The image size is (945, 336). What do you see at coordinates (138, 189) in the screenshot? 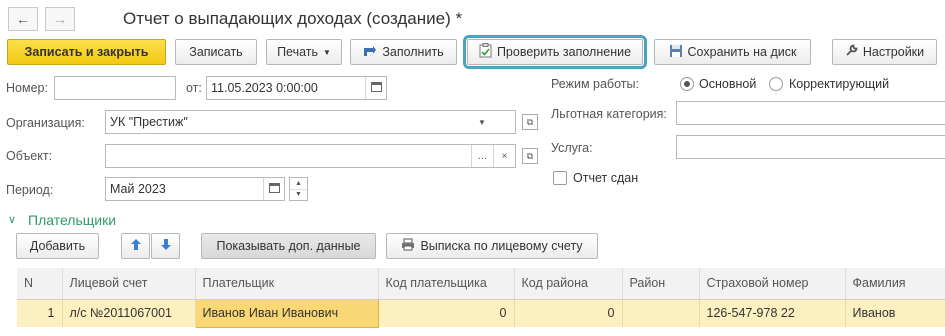
I see `period-value: Май 2023` at bounding box center [138, 189].